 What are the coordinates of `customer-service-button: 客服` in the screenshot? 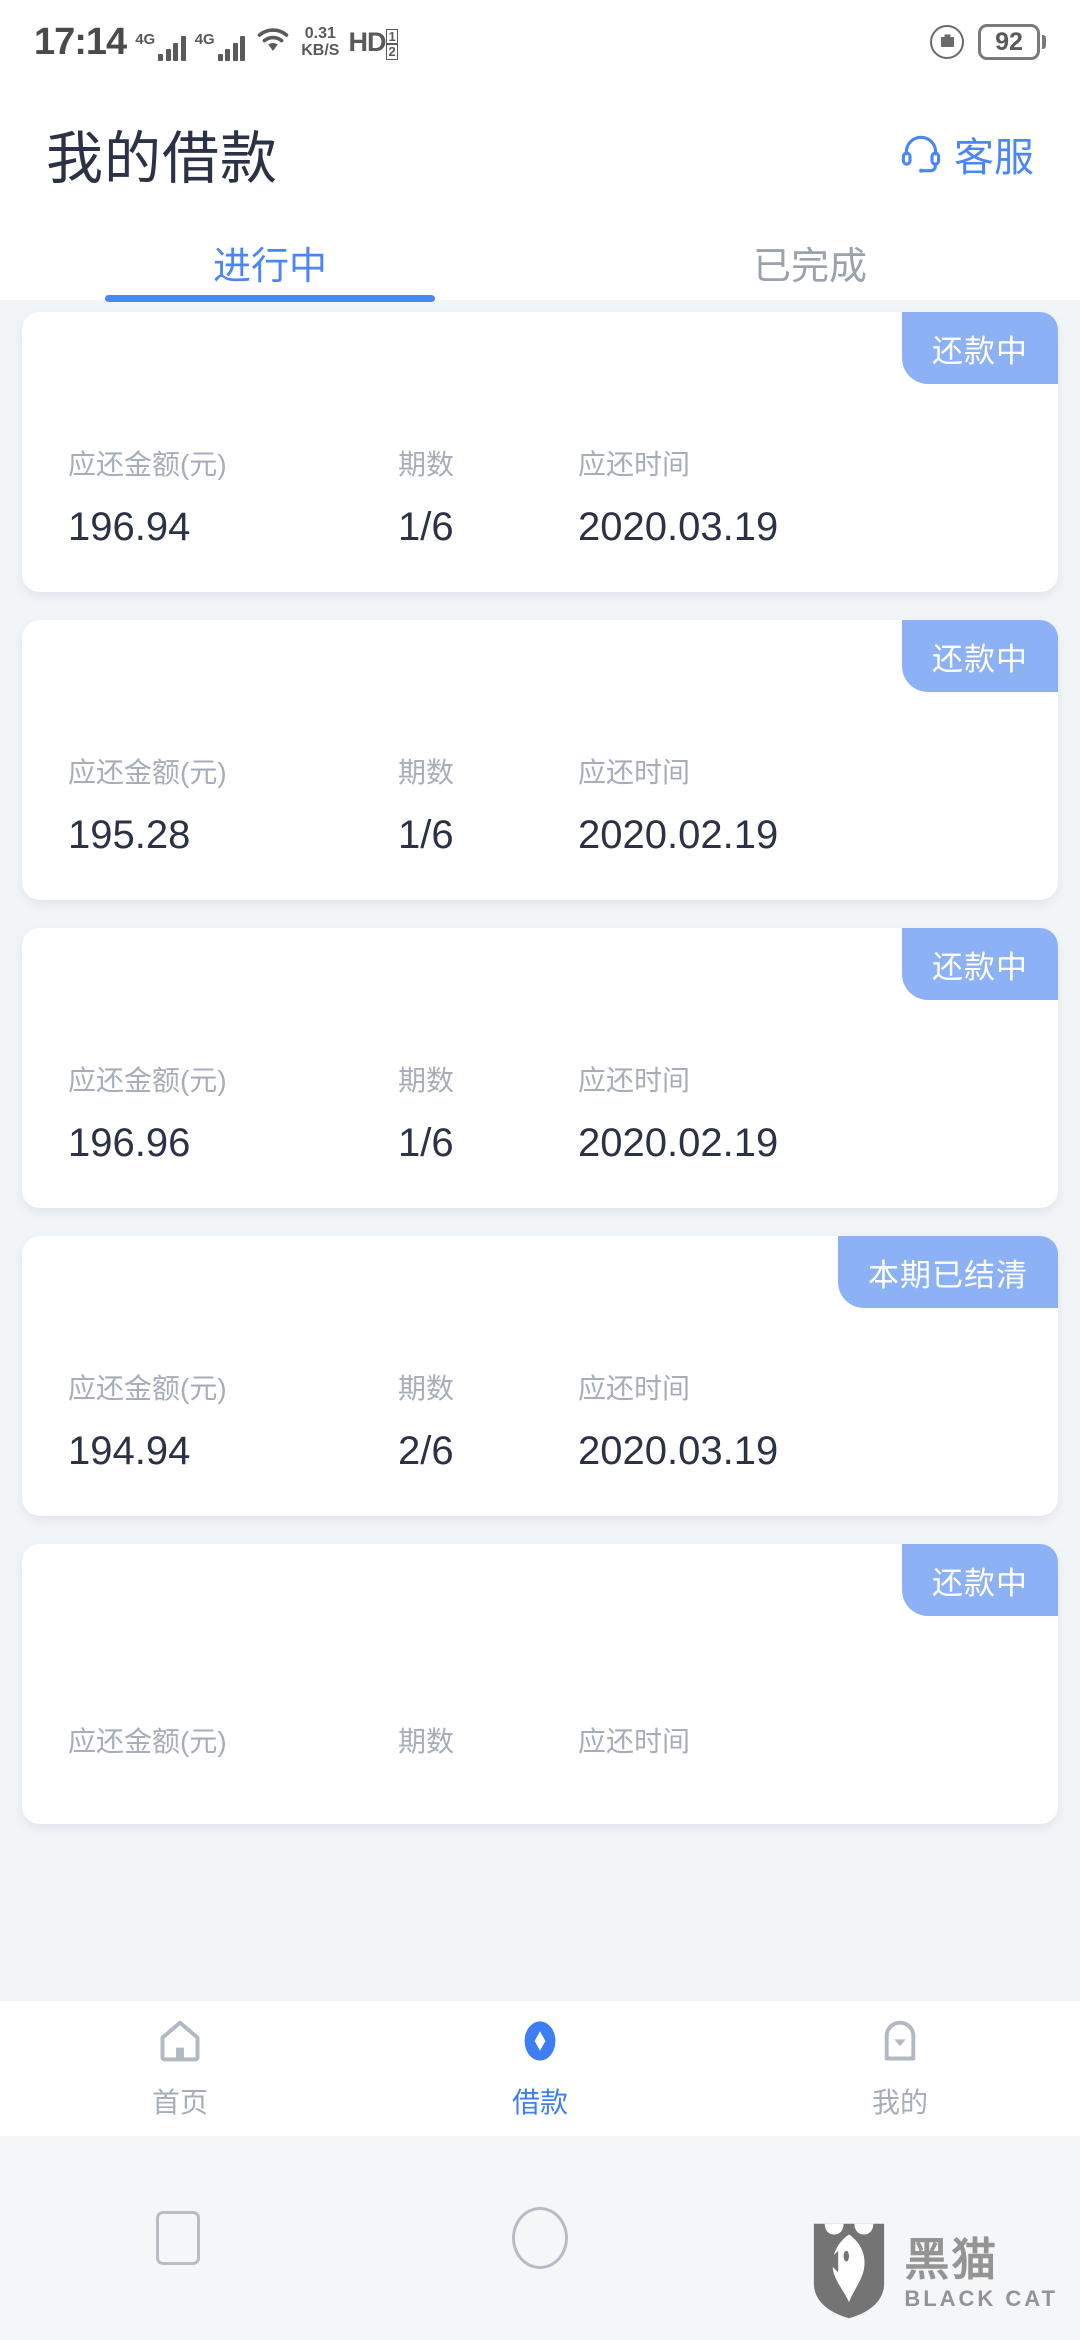 It's located at (966, 154).